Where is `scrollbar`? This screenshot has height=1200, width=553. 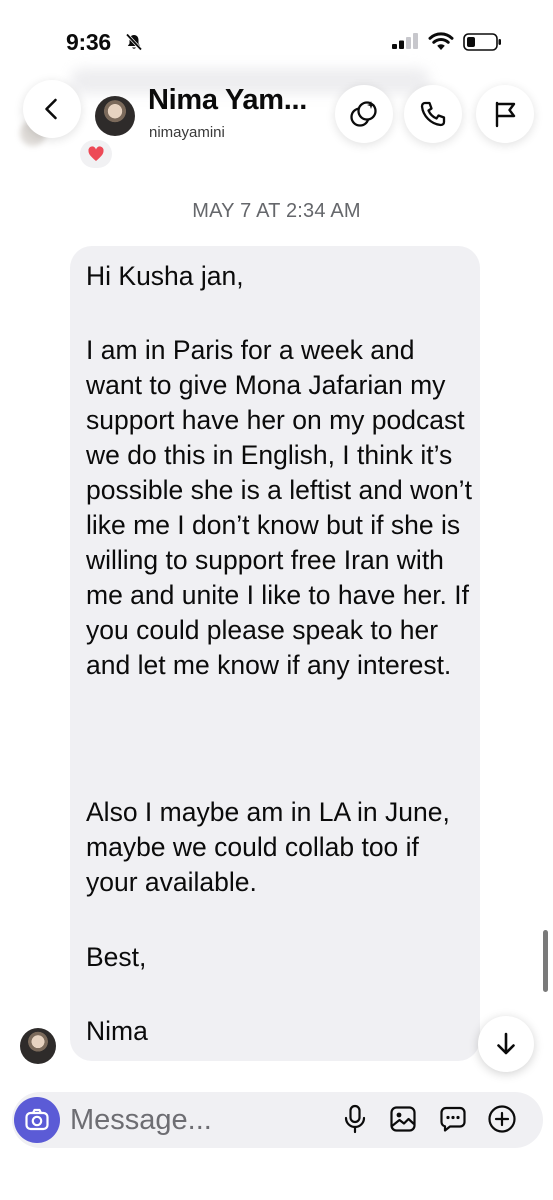
scrollbar is located at coordinates (545, 961).